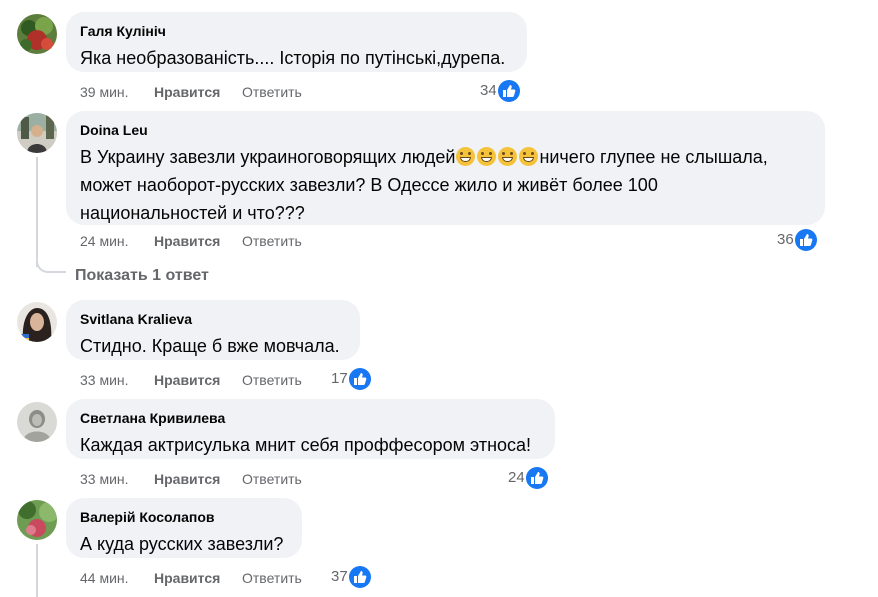 The image size is (878, 597). What do you see at coordinates (516, 478) in the screenshot?
I see `reaction-count: 24` at bounding box center [516, 478].